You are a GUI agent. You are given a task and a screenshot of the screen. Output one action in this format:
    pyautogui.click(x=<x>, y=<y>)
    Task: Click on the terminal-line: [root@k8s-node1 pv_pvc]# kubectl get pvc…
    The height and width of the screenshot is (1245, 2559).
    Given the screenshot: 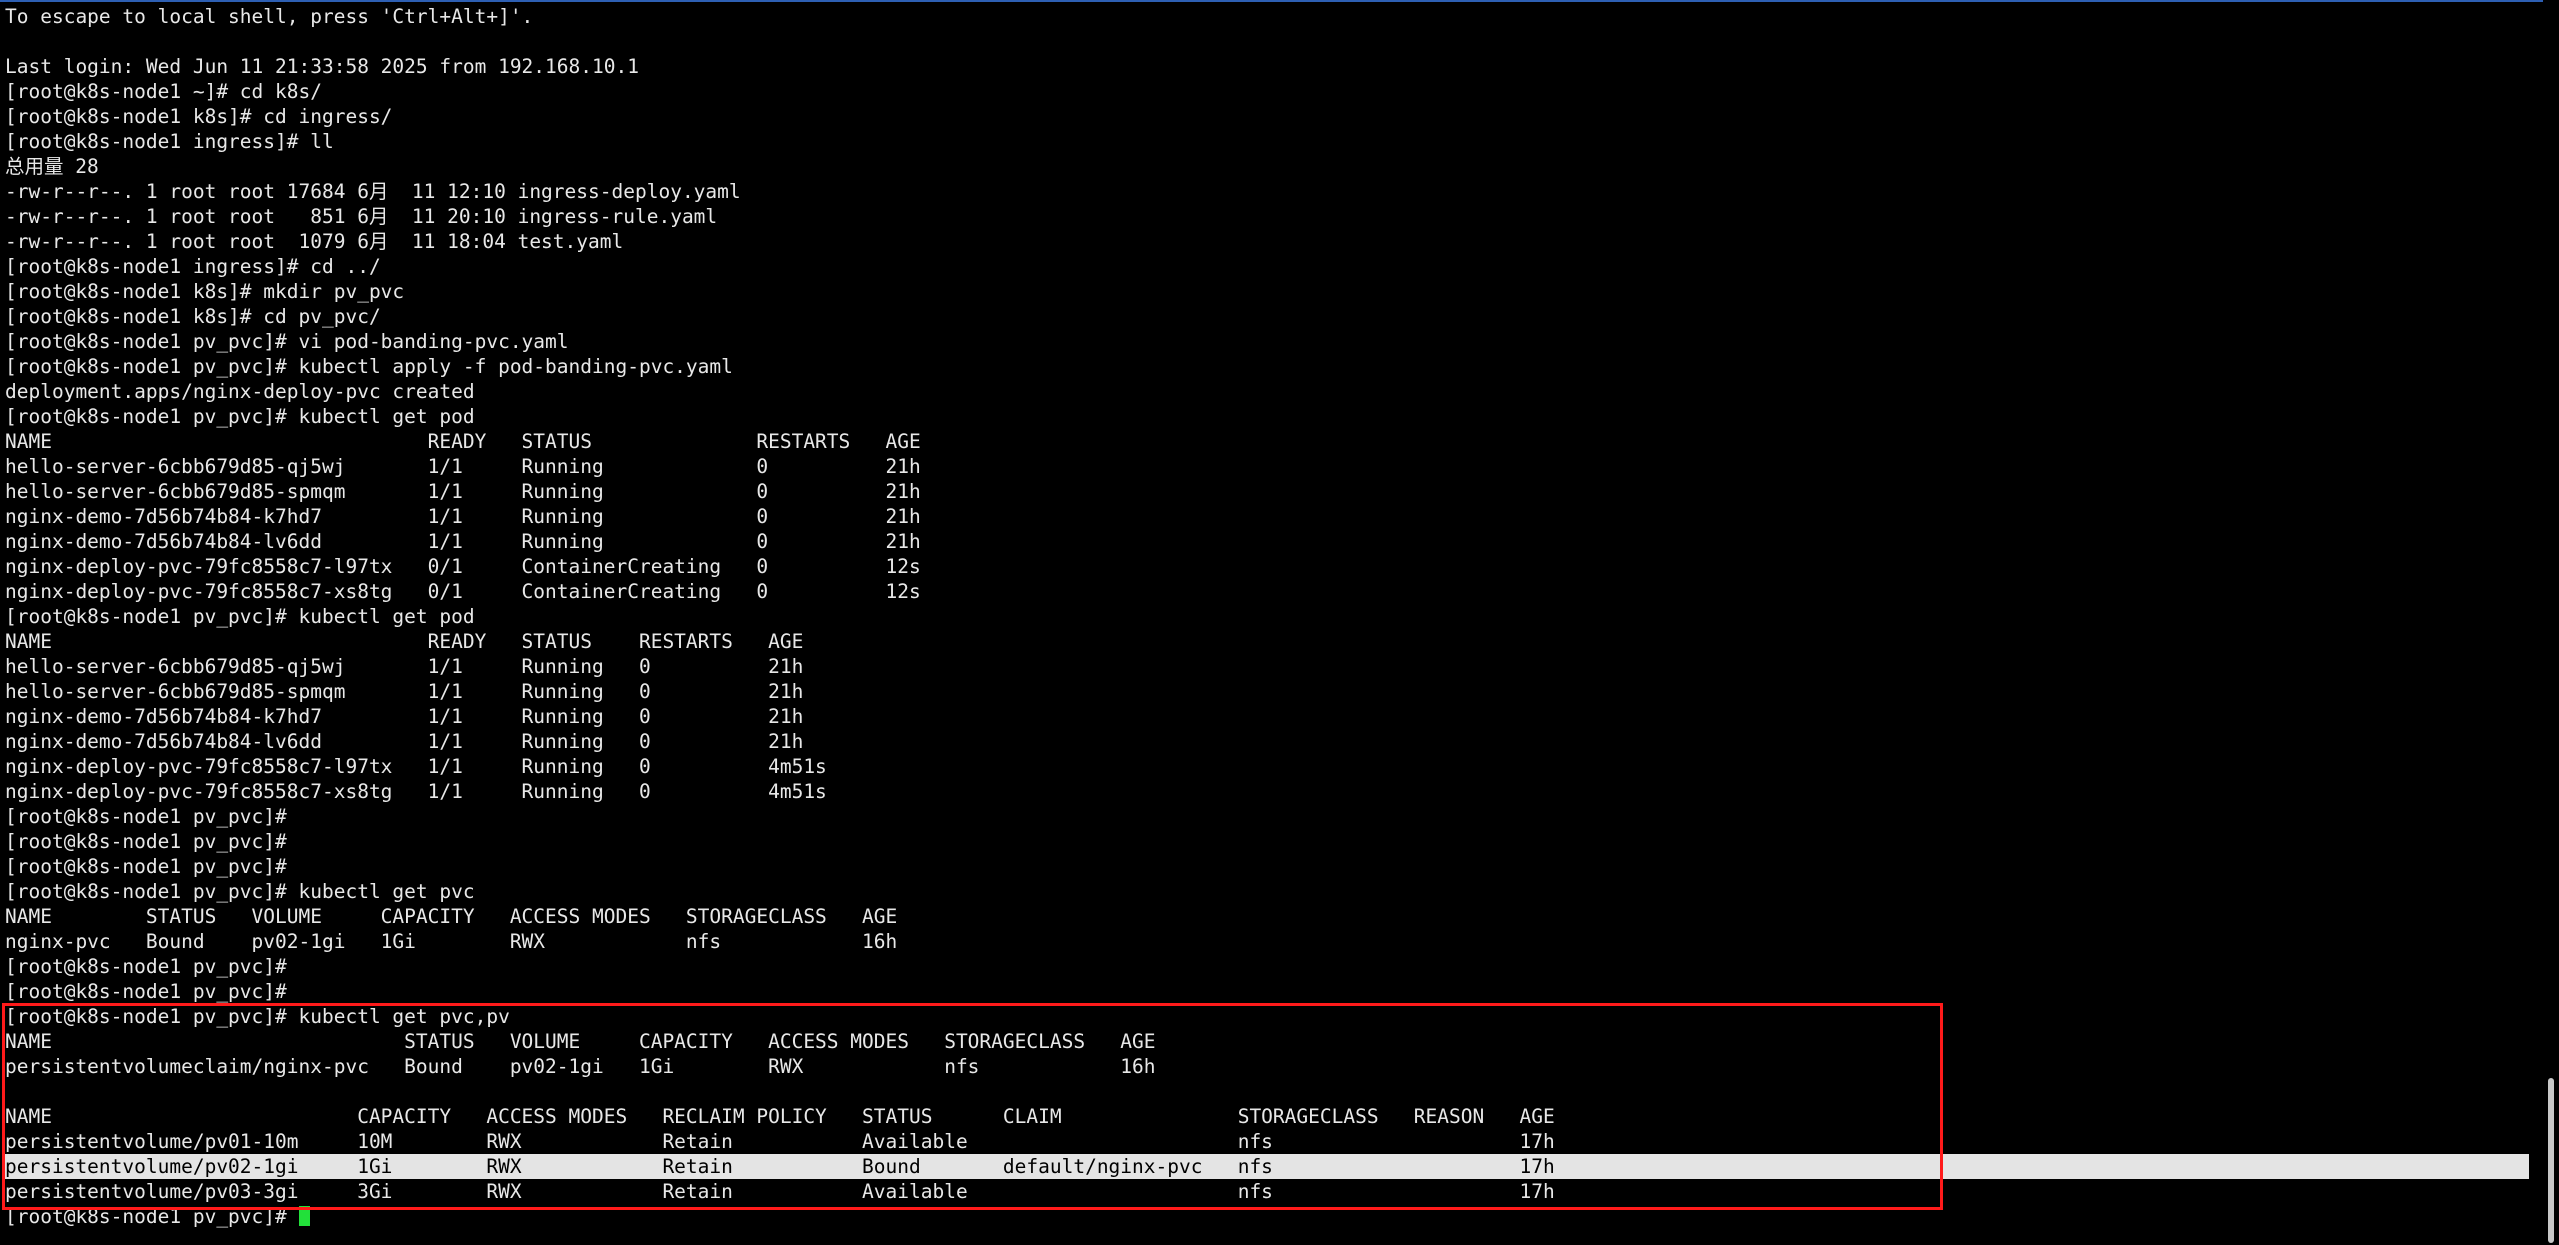 What is the action you would take?
    pyautogui.click(x=257, y=1016)
    